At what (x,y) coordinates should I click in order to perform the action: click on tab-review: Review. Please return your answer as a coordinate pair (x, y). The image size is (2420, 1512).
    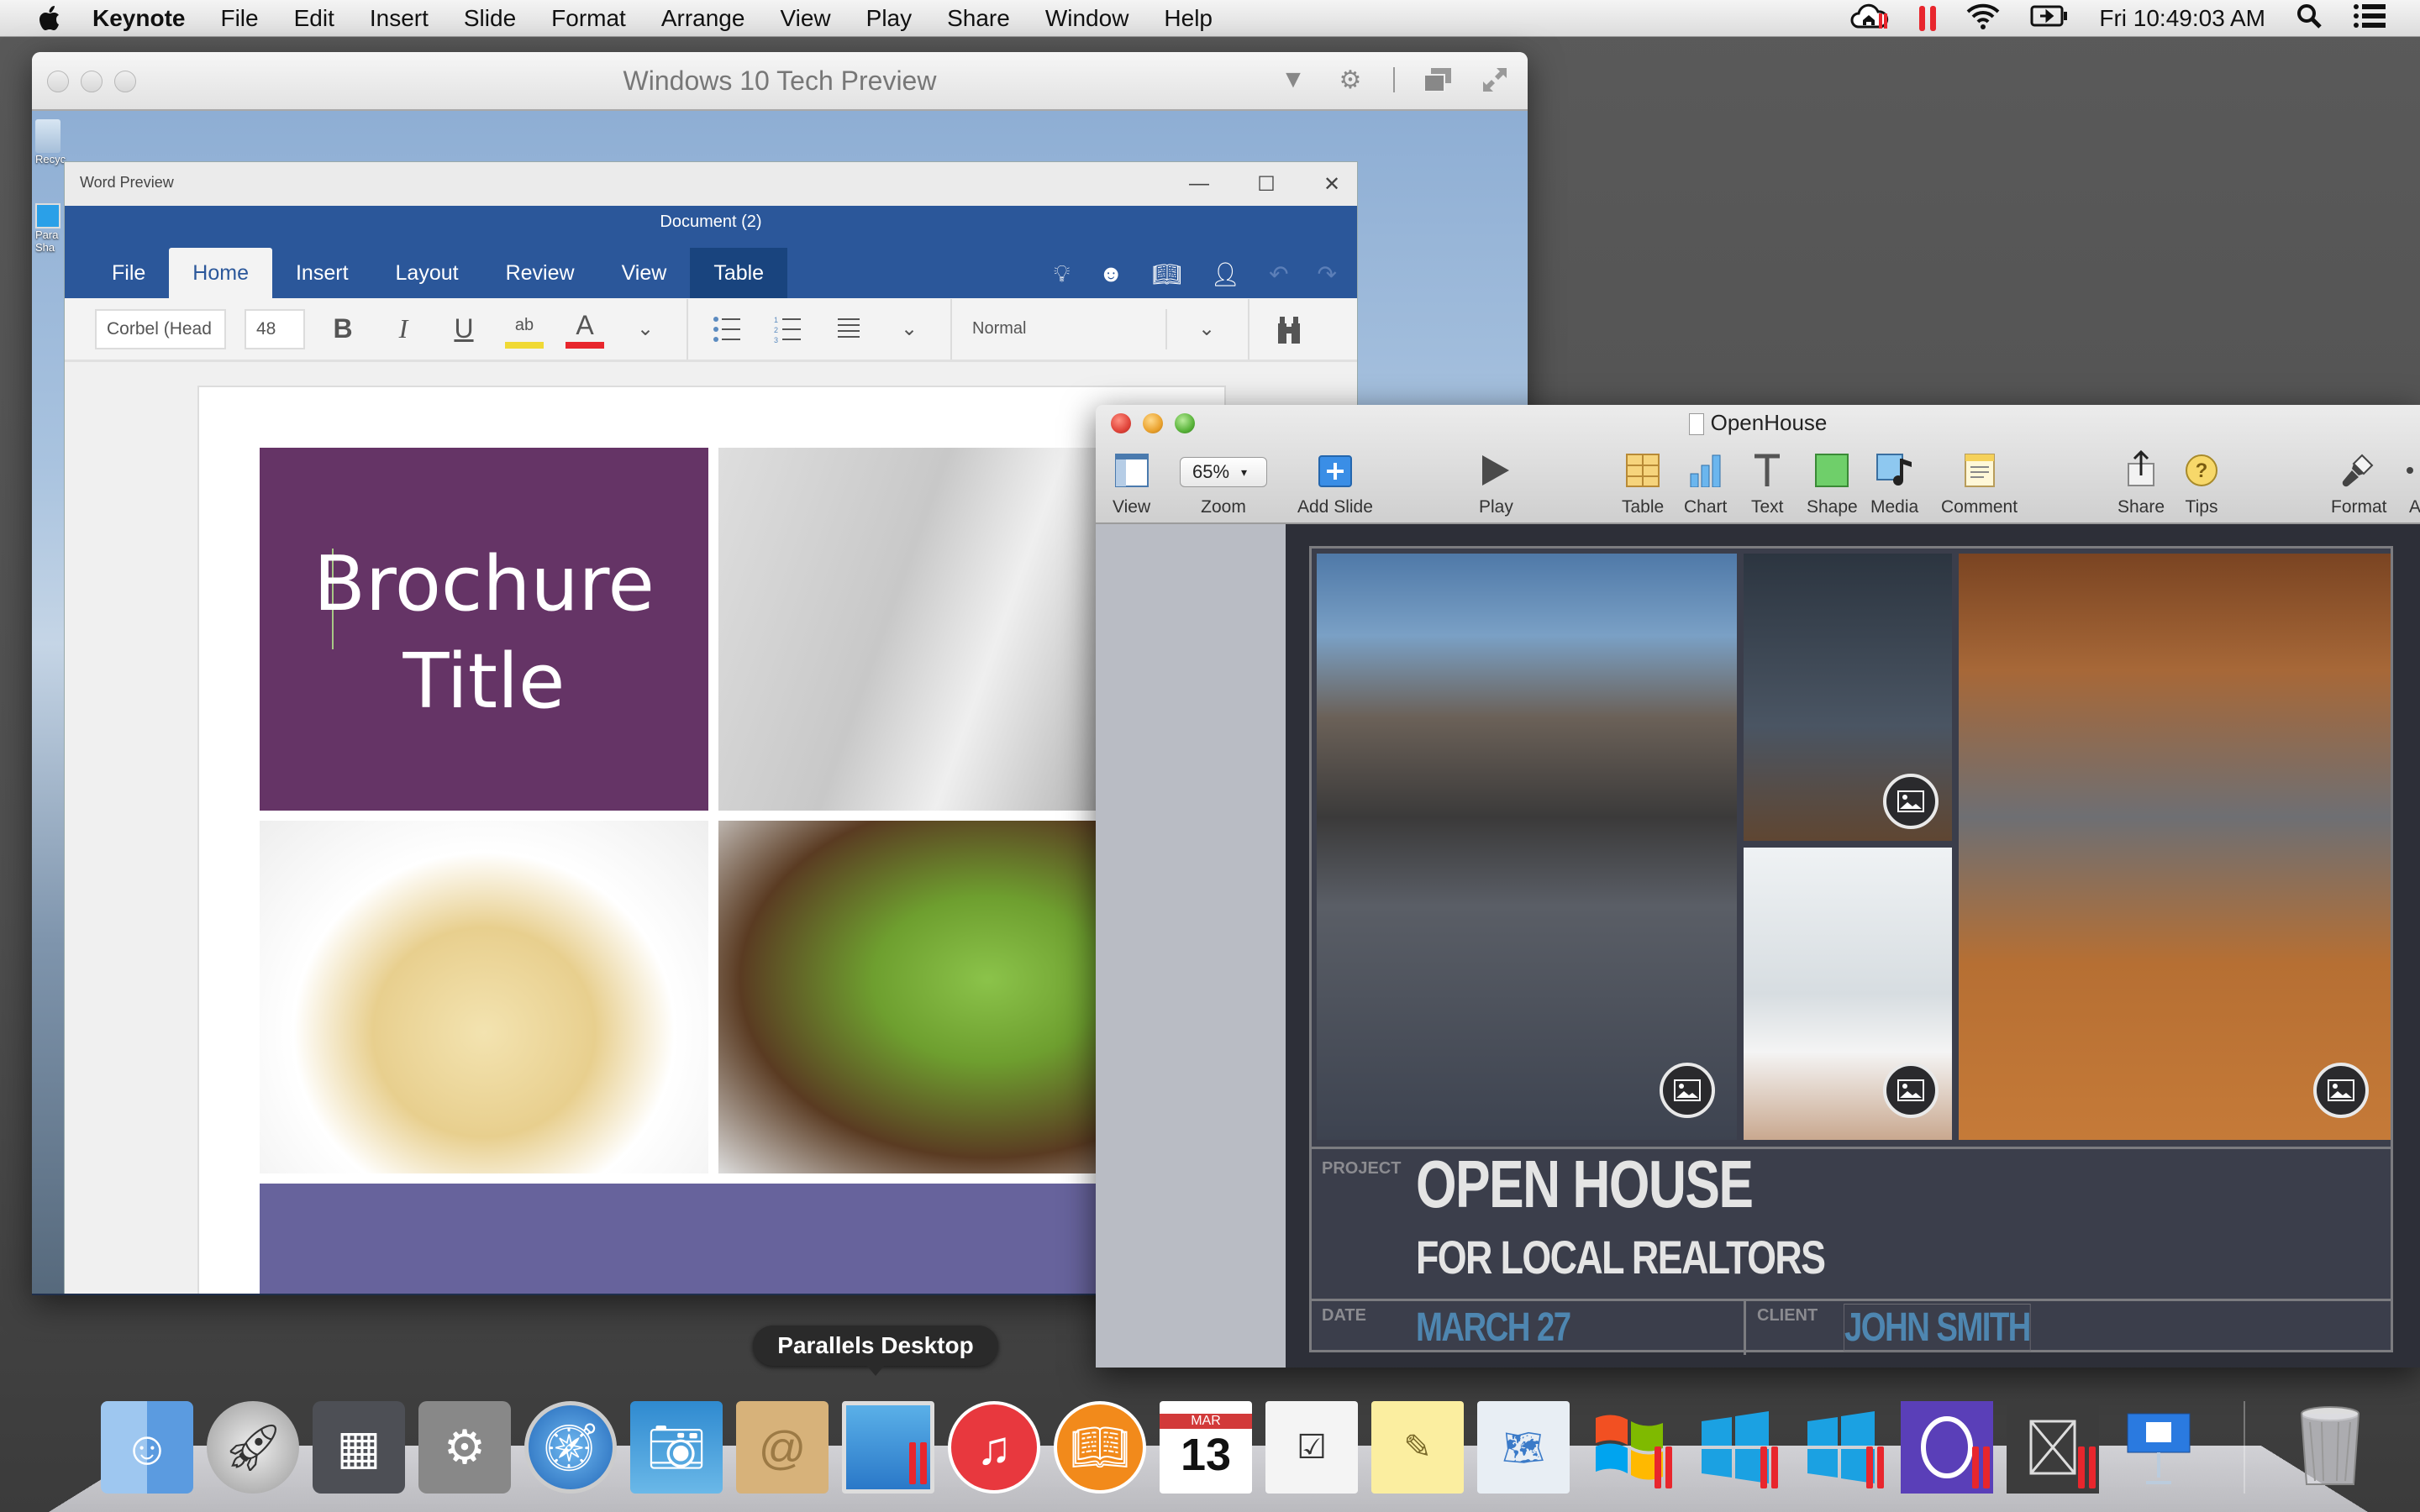
    Looking at the image, I should click on (540, 273).